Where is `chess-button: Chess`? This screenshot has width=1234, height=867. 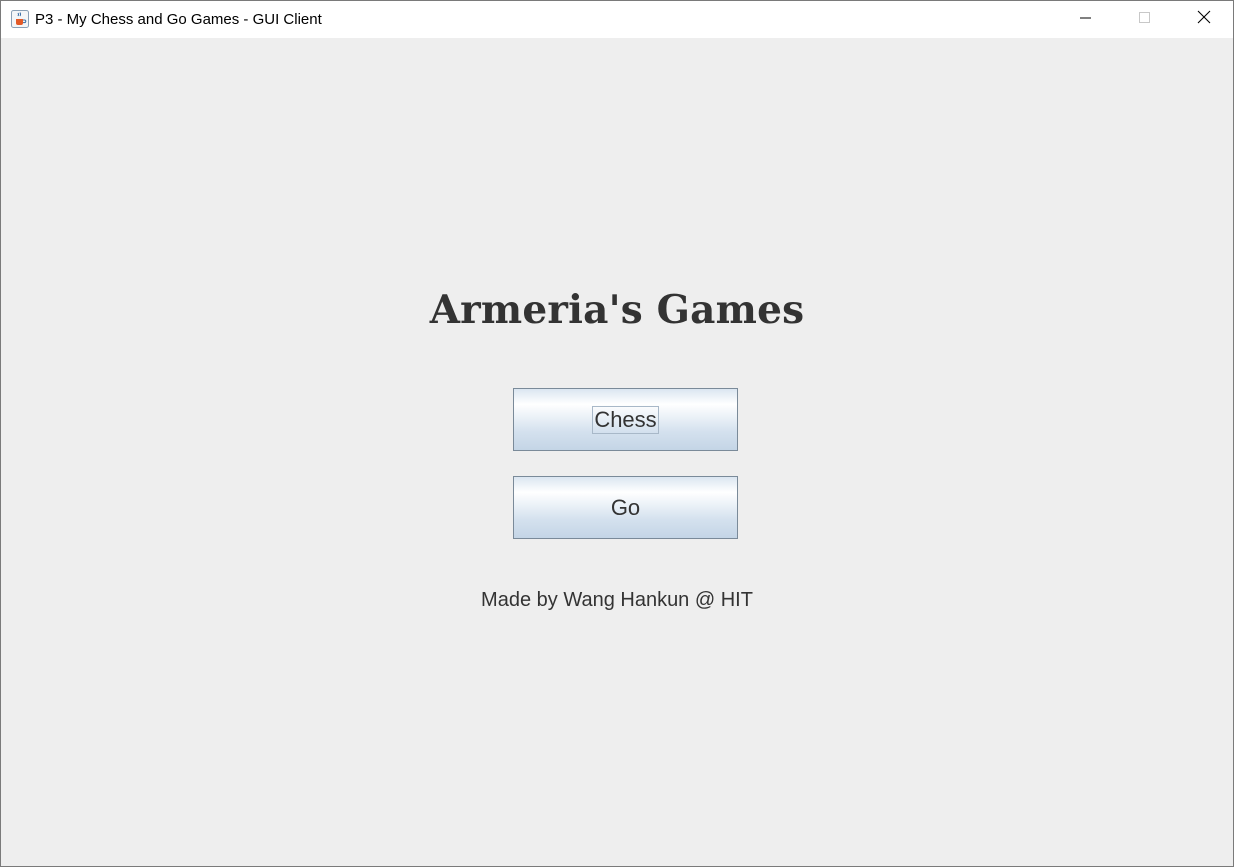 chess-button: Chess is located at coordinates (625, 419).